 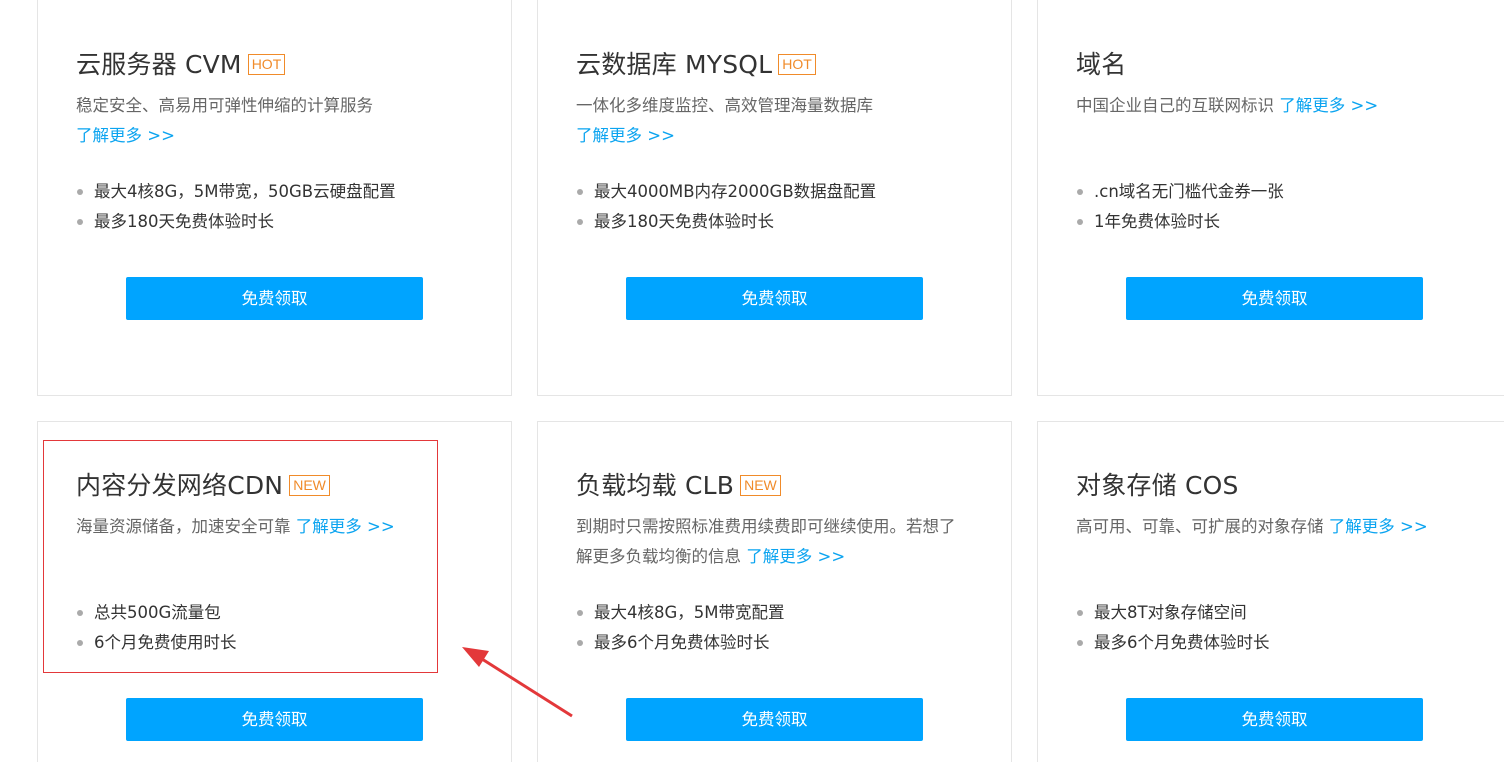 I want to click on product-title-row: 云服务器 CVM HOT, so click(x=181, y=63).